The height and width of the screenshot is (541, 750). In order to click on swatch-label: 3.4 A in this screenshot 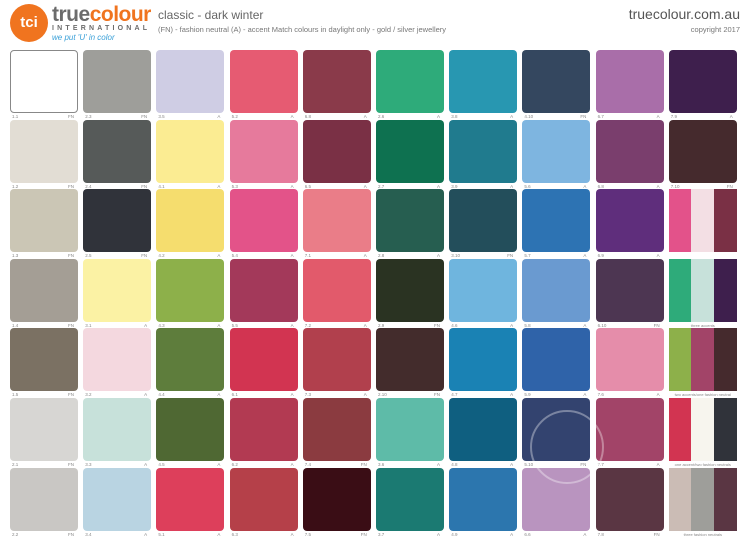, I will do `click(117, 535)`.